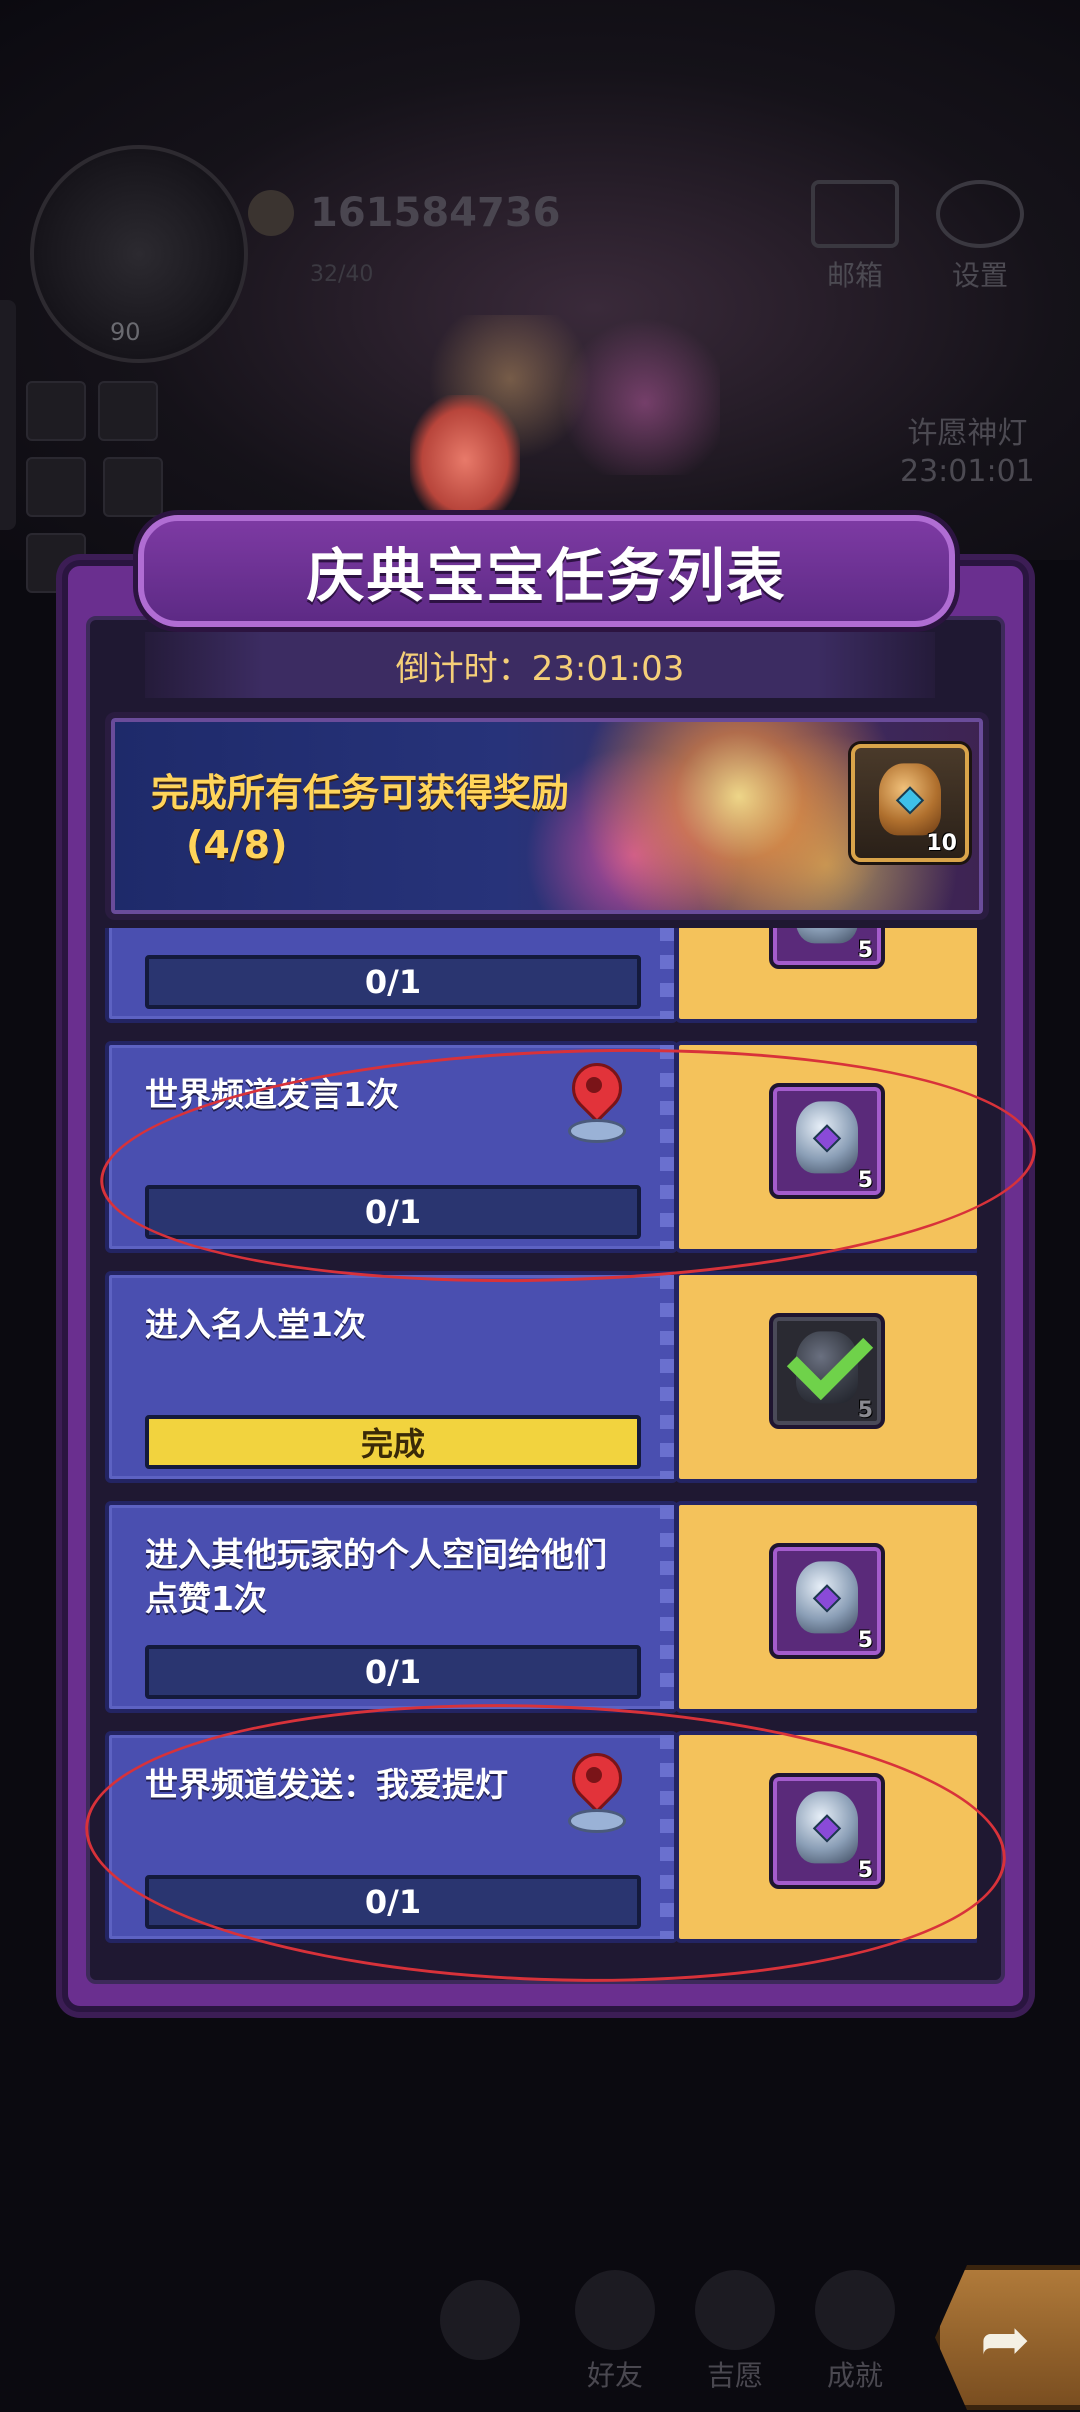 This screenshot has width=1080, height=2412. What do you see at coordinates (125, 332) in the screenshot?
I see `avatar-level: 90` at bounding box center [125, 332].